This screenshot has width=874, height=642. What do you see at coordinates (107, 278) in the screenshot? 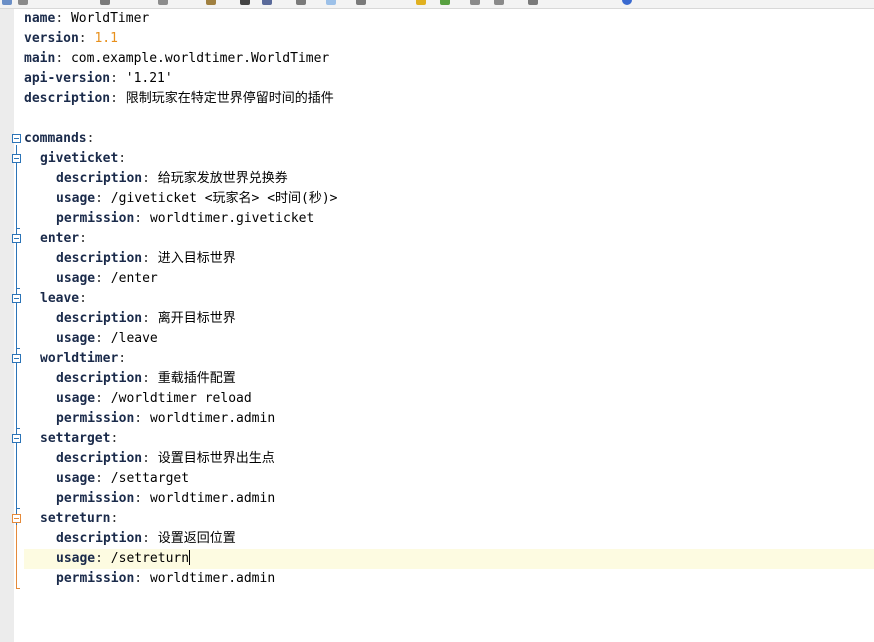
I see `code-line: usage: /enter` at bounding box center [107, 278].